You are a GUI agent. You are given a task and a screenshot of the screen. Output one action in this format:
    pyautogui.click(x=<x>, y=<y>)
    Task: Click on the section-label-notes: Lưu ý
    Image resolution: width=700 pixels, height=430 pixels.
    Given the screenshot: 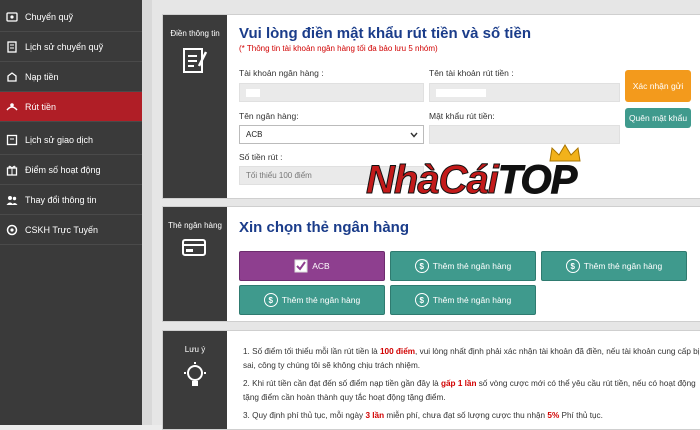 What is the action you would take?
    pyautogui.click(x=195, y=380)
    